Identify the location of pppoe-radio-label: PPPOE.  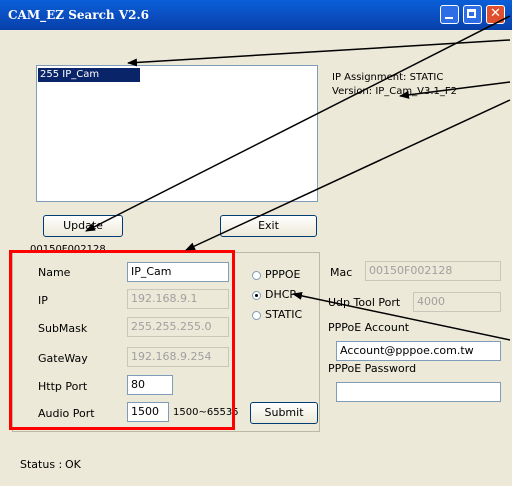
(283, 274).